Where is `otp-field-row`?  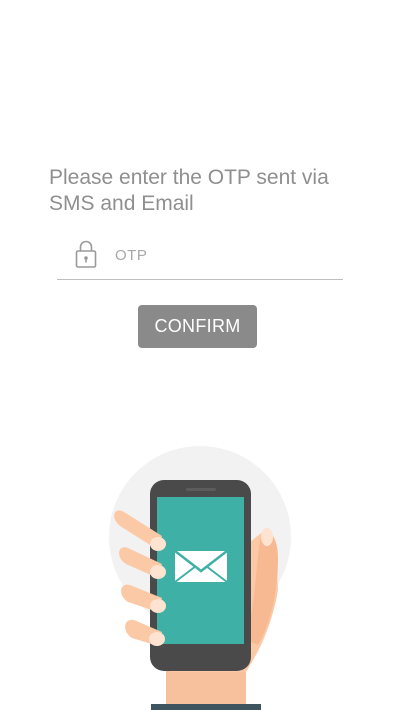
otp-field-row is located at coordinates (200, 258).